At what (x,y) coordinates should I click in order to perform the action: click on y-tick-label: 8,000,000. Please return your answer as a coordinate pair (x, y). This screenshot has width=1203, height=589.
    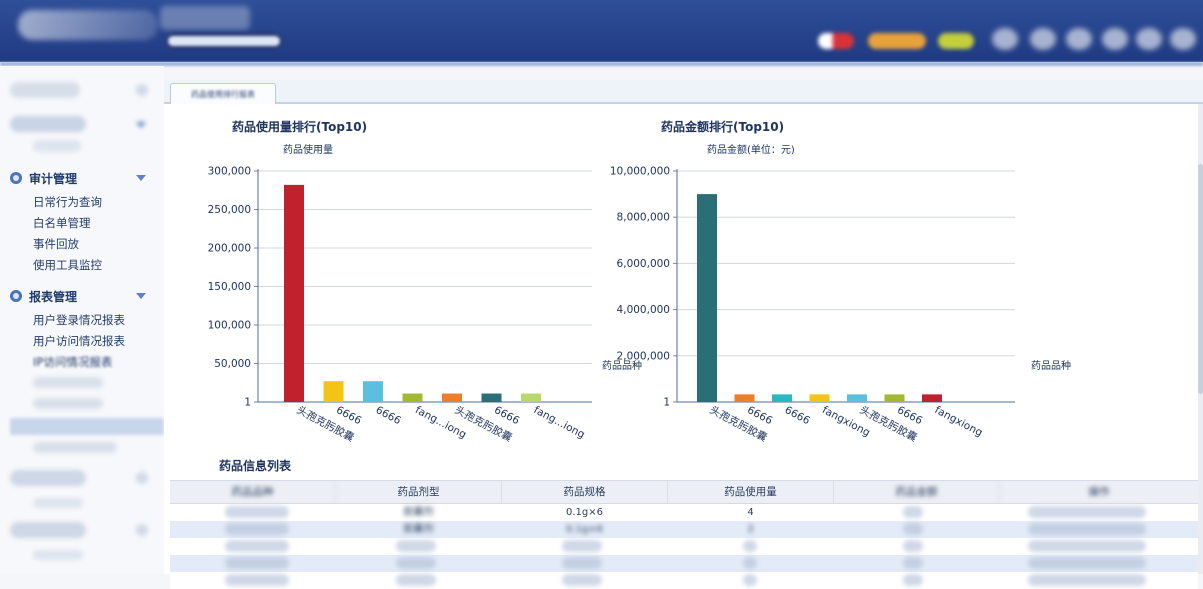
    Looking at the image, I should click on (643, 218).